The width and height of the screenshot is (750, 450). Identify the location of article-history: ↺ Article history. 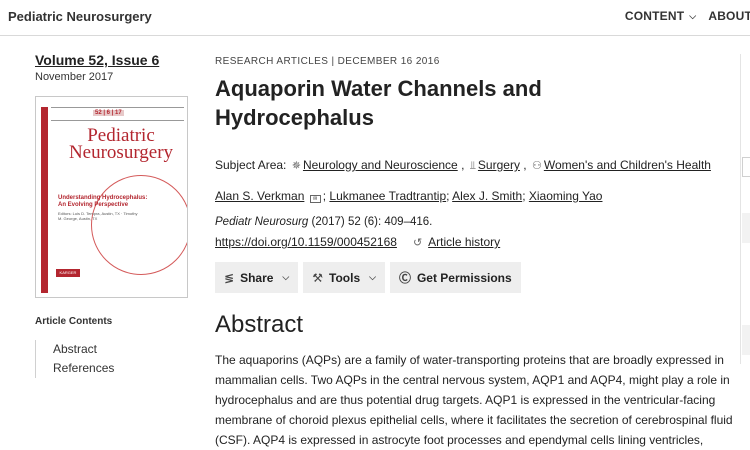
(456, 242).